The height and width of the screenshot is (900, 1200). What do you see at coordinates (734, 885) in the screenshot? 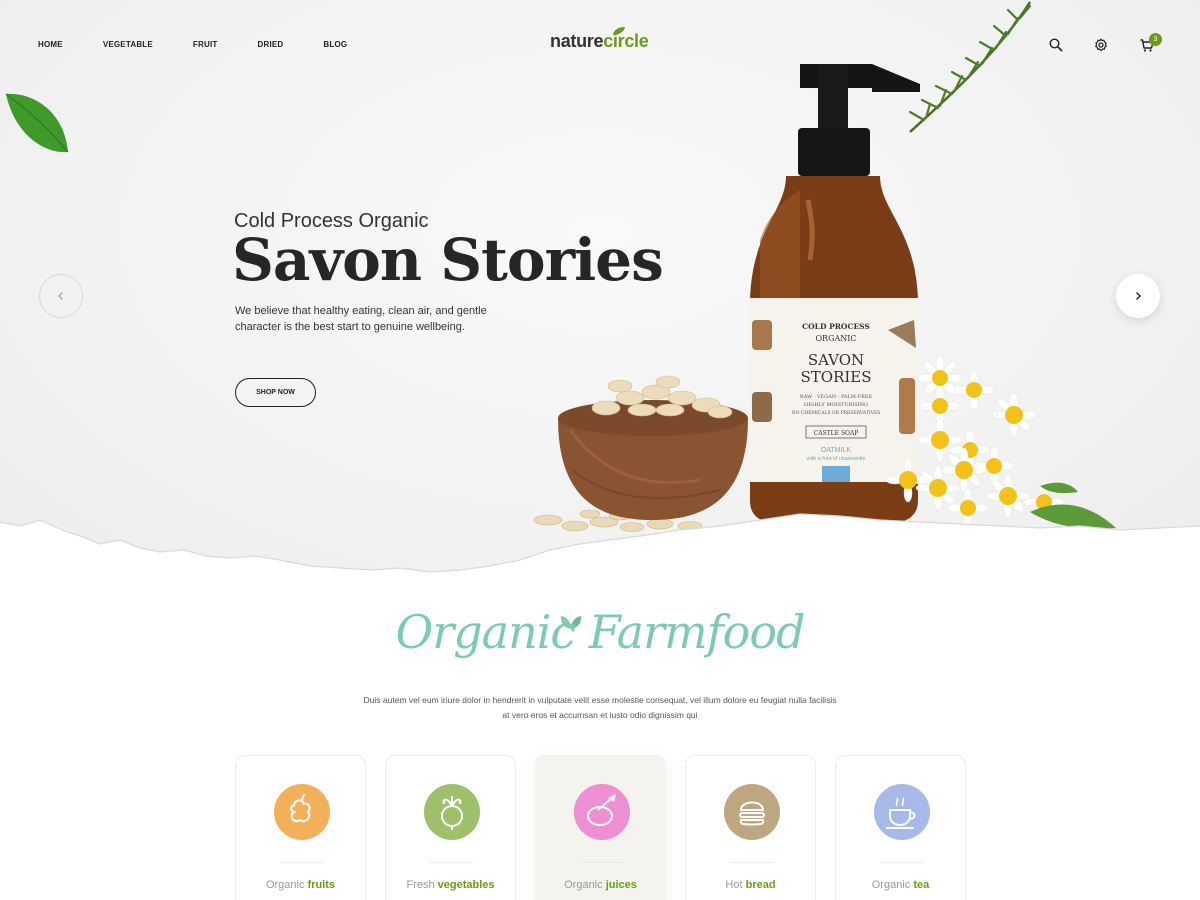
I see `category-prefix: Hot` at bounding box center [734, 885].